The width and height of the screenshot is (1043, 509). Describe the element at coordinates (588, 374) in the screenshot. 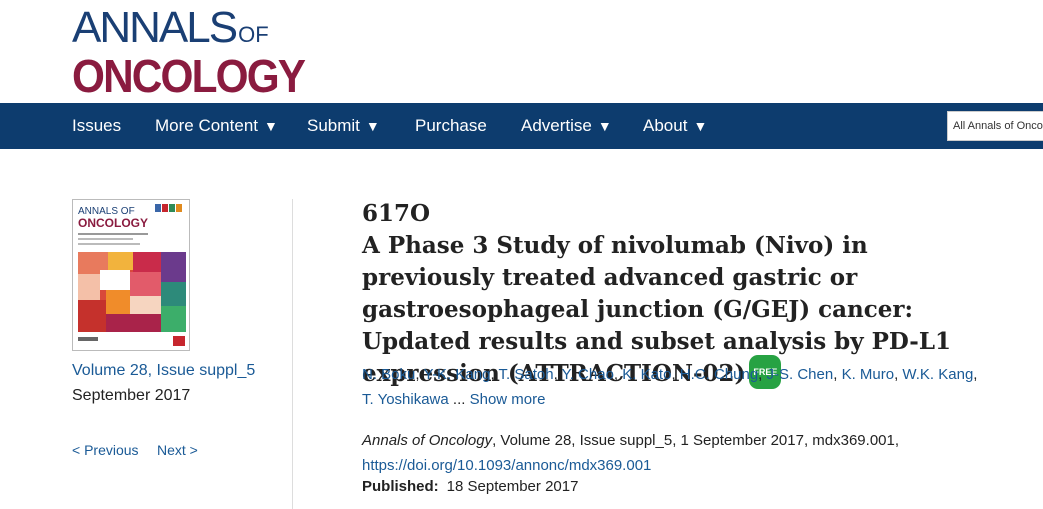

I see `author-link: Y. Chao` at that location.